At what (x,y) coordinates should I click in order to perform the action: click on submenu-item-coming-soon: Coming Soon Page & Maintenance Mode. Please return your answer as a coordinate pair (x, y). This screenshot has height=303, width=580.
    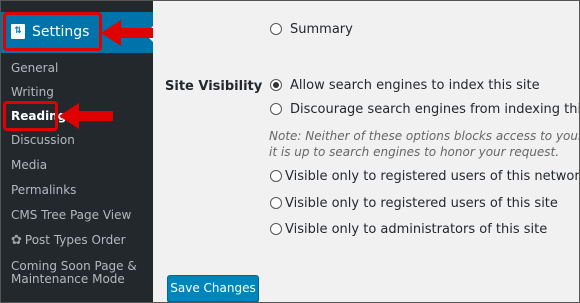
    Looking at the image, I should click on (74, 273).